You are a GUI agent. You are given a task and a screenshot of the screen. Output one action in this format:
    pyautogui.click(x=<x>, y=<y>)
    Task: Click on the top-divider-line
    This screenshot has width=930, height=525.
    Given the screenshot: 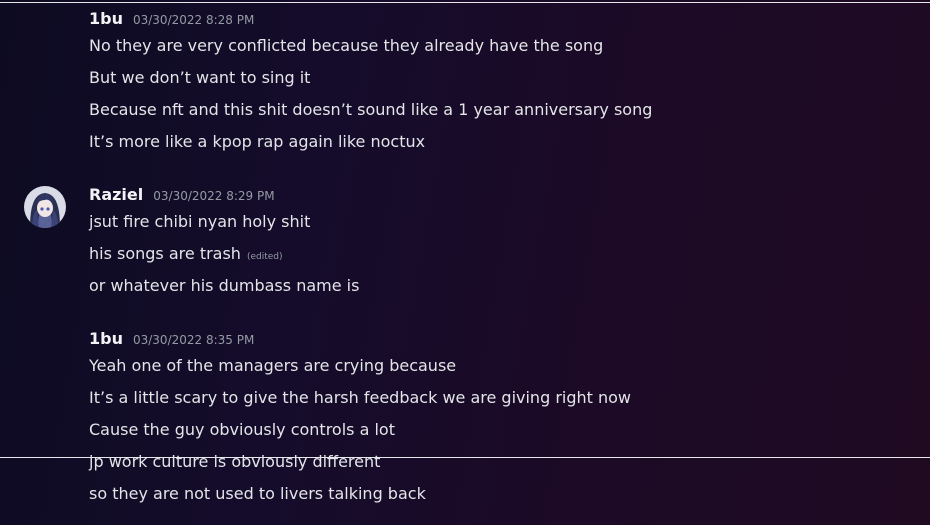 What is the action you would take?
    pyautogui.click(x=465, y=2)
    